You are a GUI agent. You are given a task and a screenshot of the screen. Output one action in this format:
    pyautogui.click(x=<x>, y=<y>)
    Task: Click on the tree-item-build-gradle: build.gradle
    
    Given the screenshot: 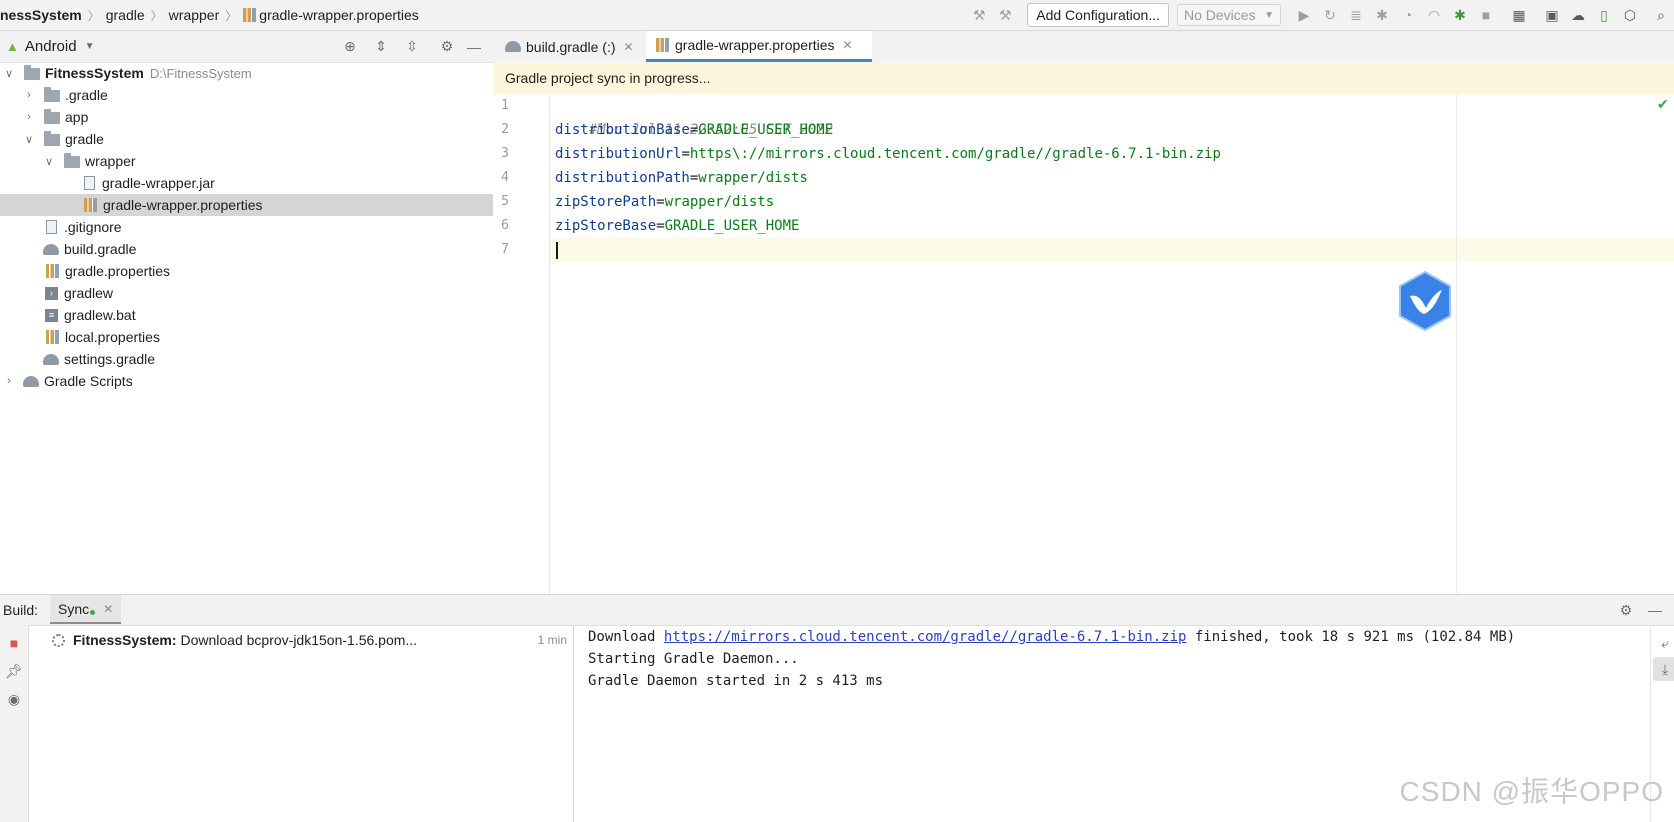 What is the action you would take?
    pyautogui.click(x=246, y=249)
    